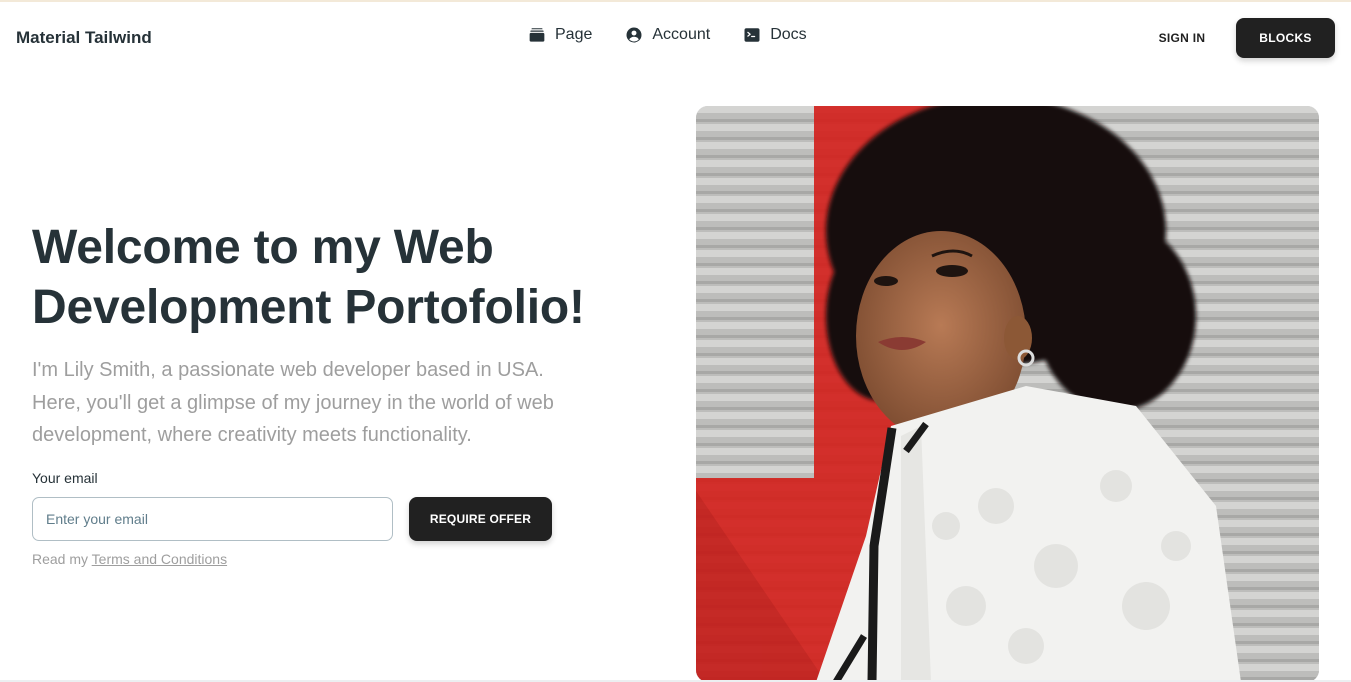 The height and width of the screenshot is (682, 1351). Describe the element at coordinates (1285, 38) in the screenshot. I see `blocks-button: BLOCKS` at that location.